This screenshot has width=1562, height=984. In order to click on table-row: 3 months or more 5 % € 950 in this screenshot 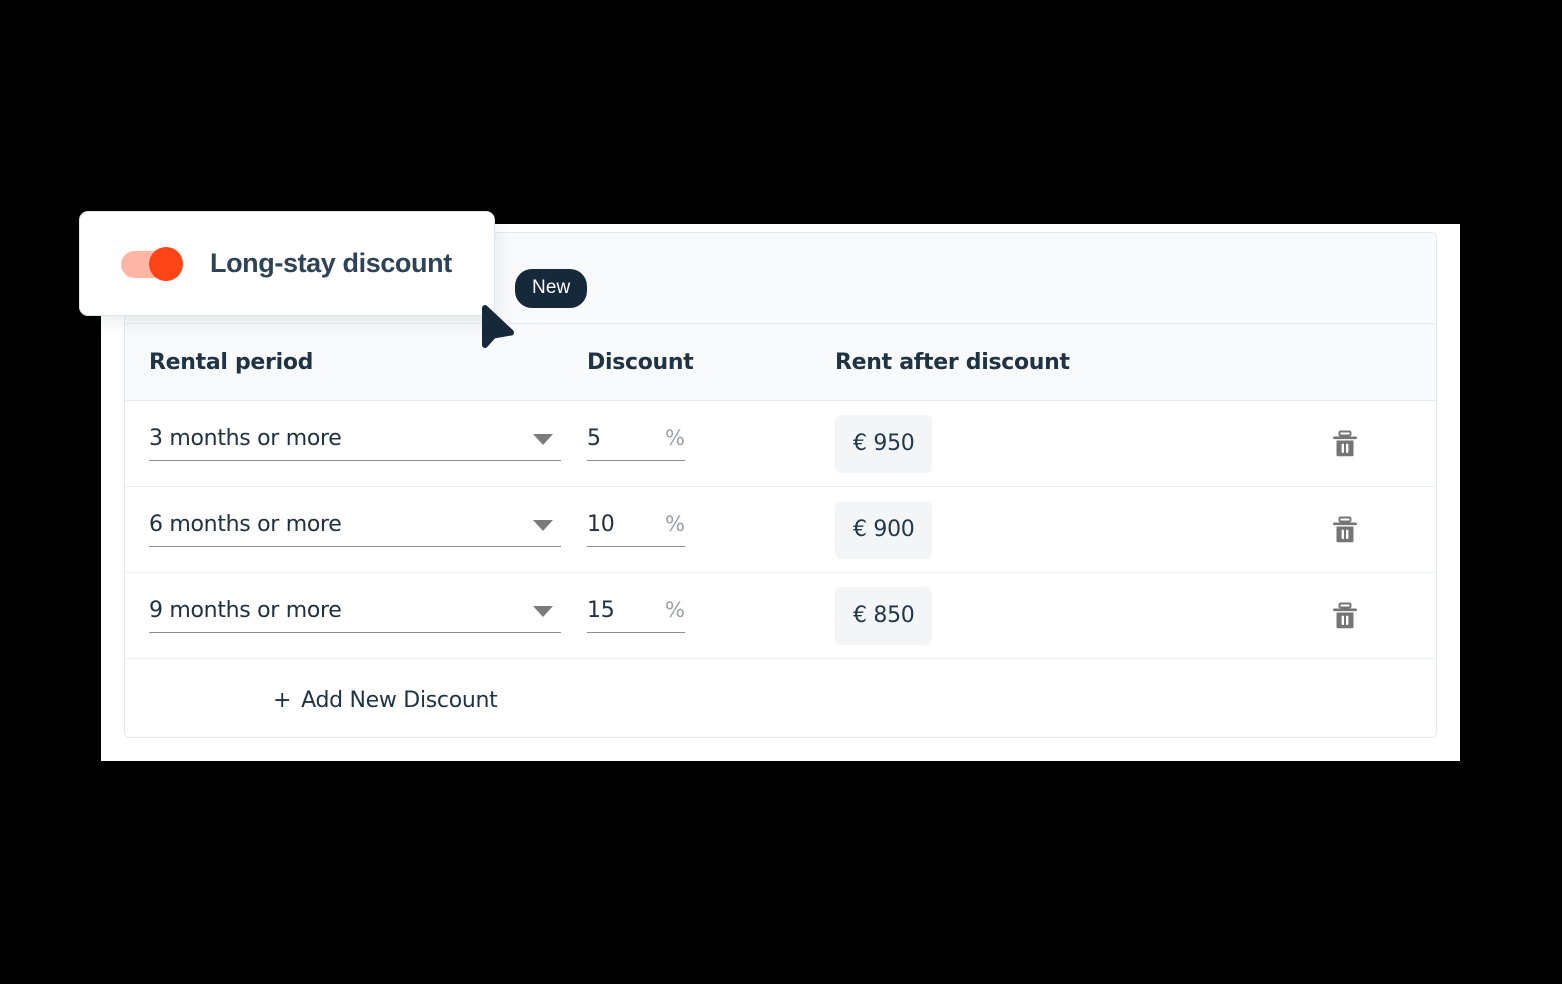, I will do `click(780, 444)`.